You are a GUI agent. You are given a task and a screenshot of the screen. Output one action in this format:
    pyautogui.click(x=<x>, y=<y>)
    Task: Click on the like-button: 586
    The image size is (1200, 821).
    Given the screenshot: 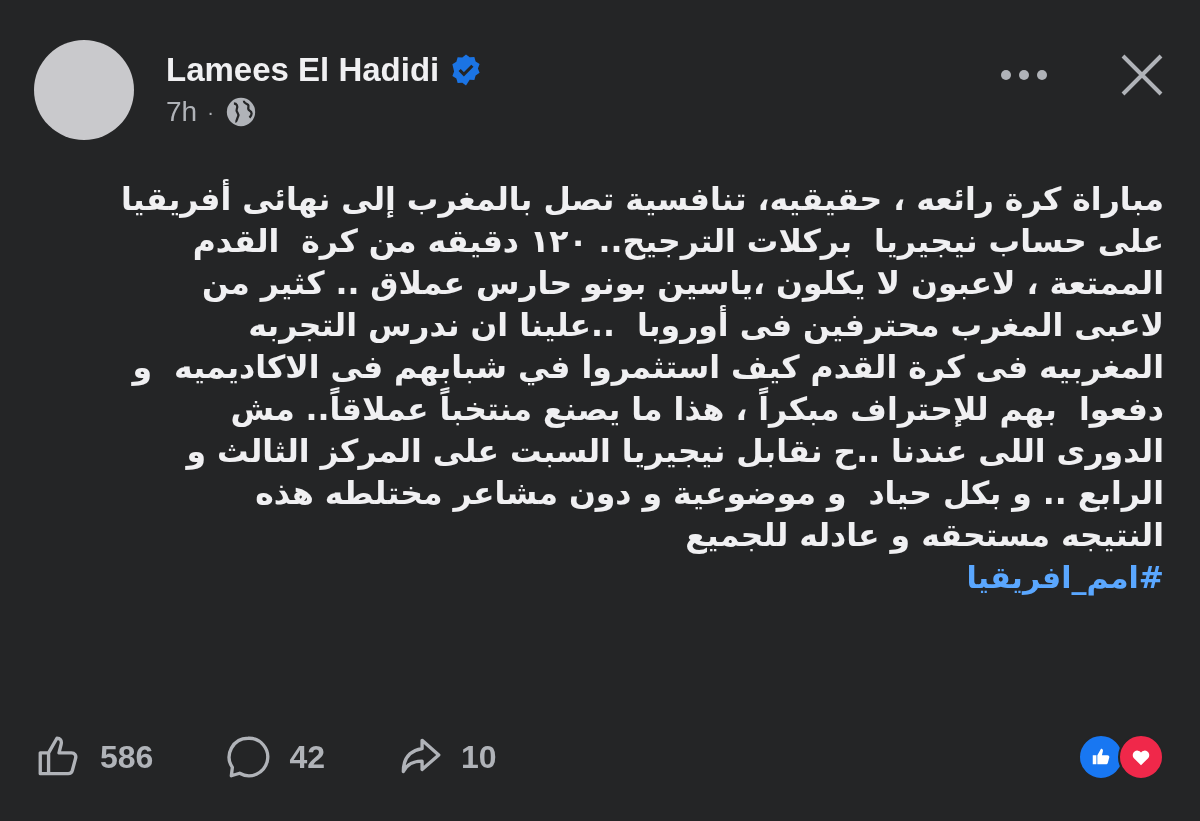 What is the action you would take?
    pyautogui.click(x=94, y=757)
    